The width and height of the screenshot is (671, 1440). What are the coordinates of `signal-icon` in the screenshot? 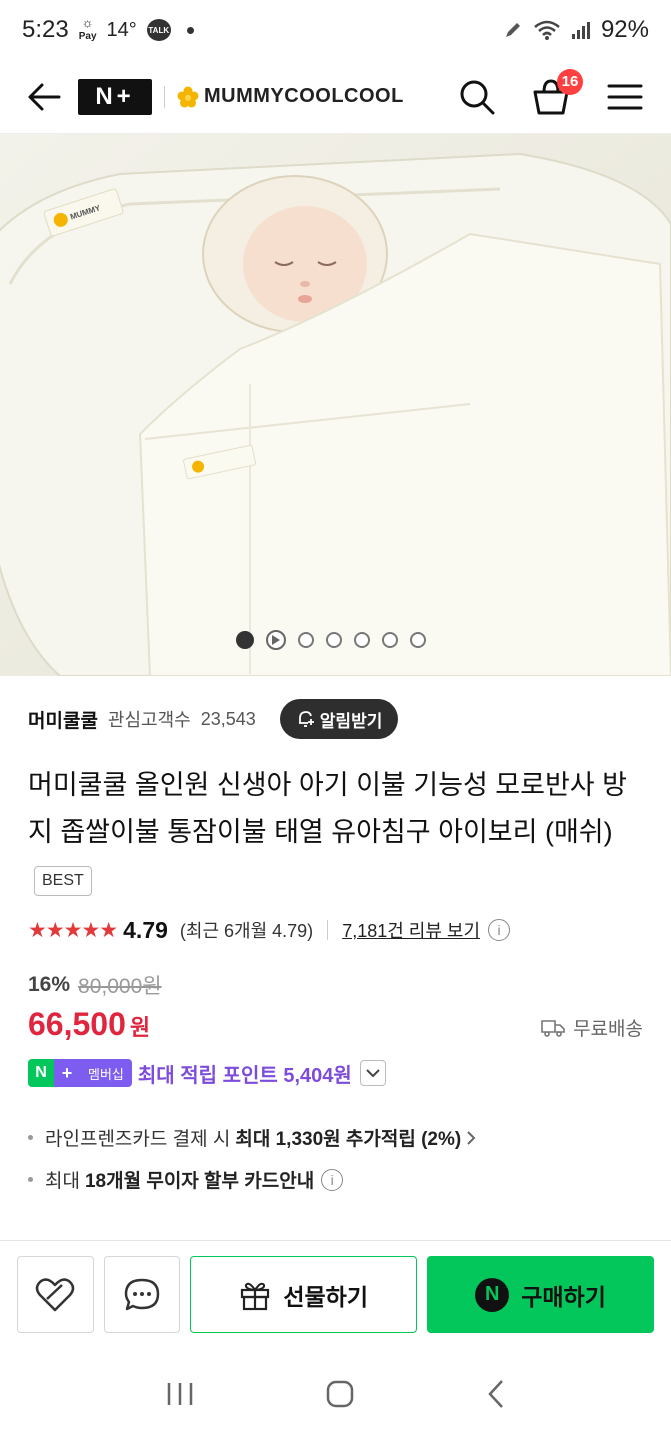 It's located at (580, 30).